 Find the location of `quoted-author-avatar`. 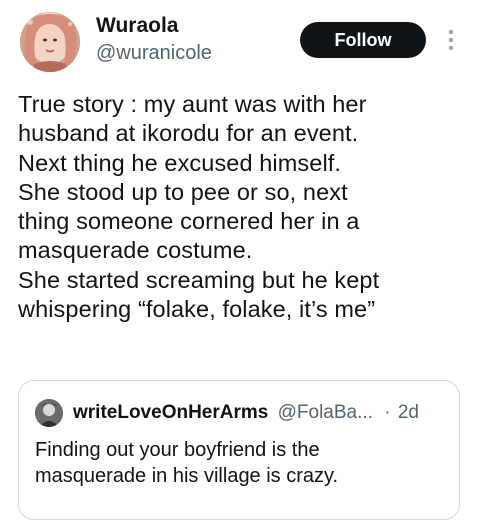

quoted-author-avatar is located at coordinates (49, 413).